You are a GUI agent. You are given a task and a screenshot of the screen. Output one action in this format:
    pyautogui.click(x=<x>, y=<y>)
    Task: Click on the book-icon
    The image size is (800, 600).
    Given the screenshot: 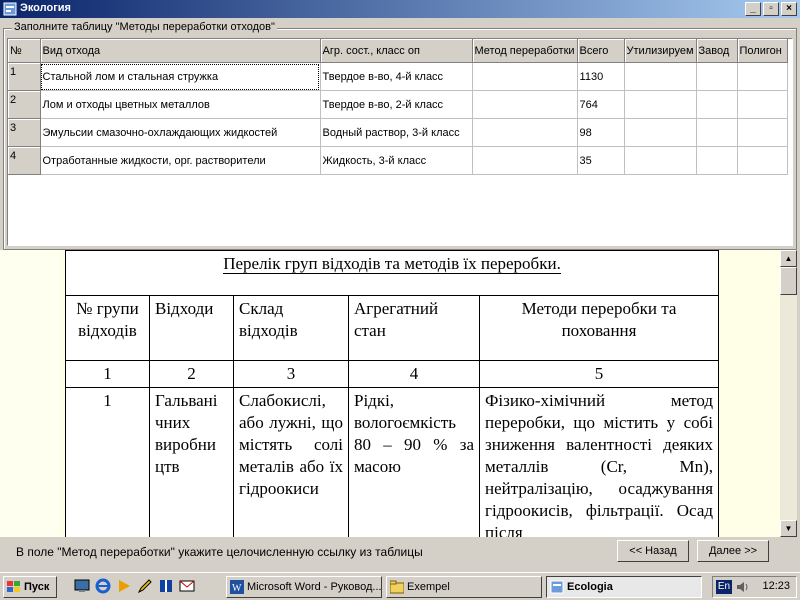 What is the action you would take?
    pyautogui.click(x=166, y=586)
    